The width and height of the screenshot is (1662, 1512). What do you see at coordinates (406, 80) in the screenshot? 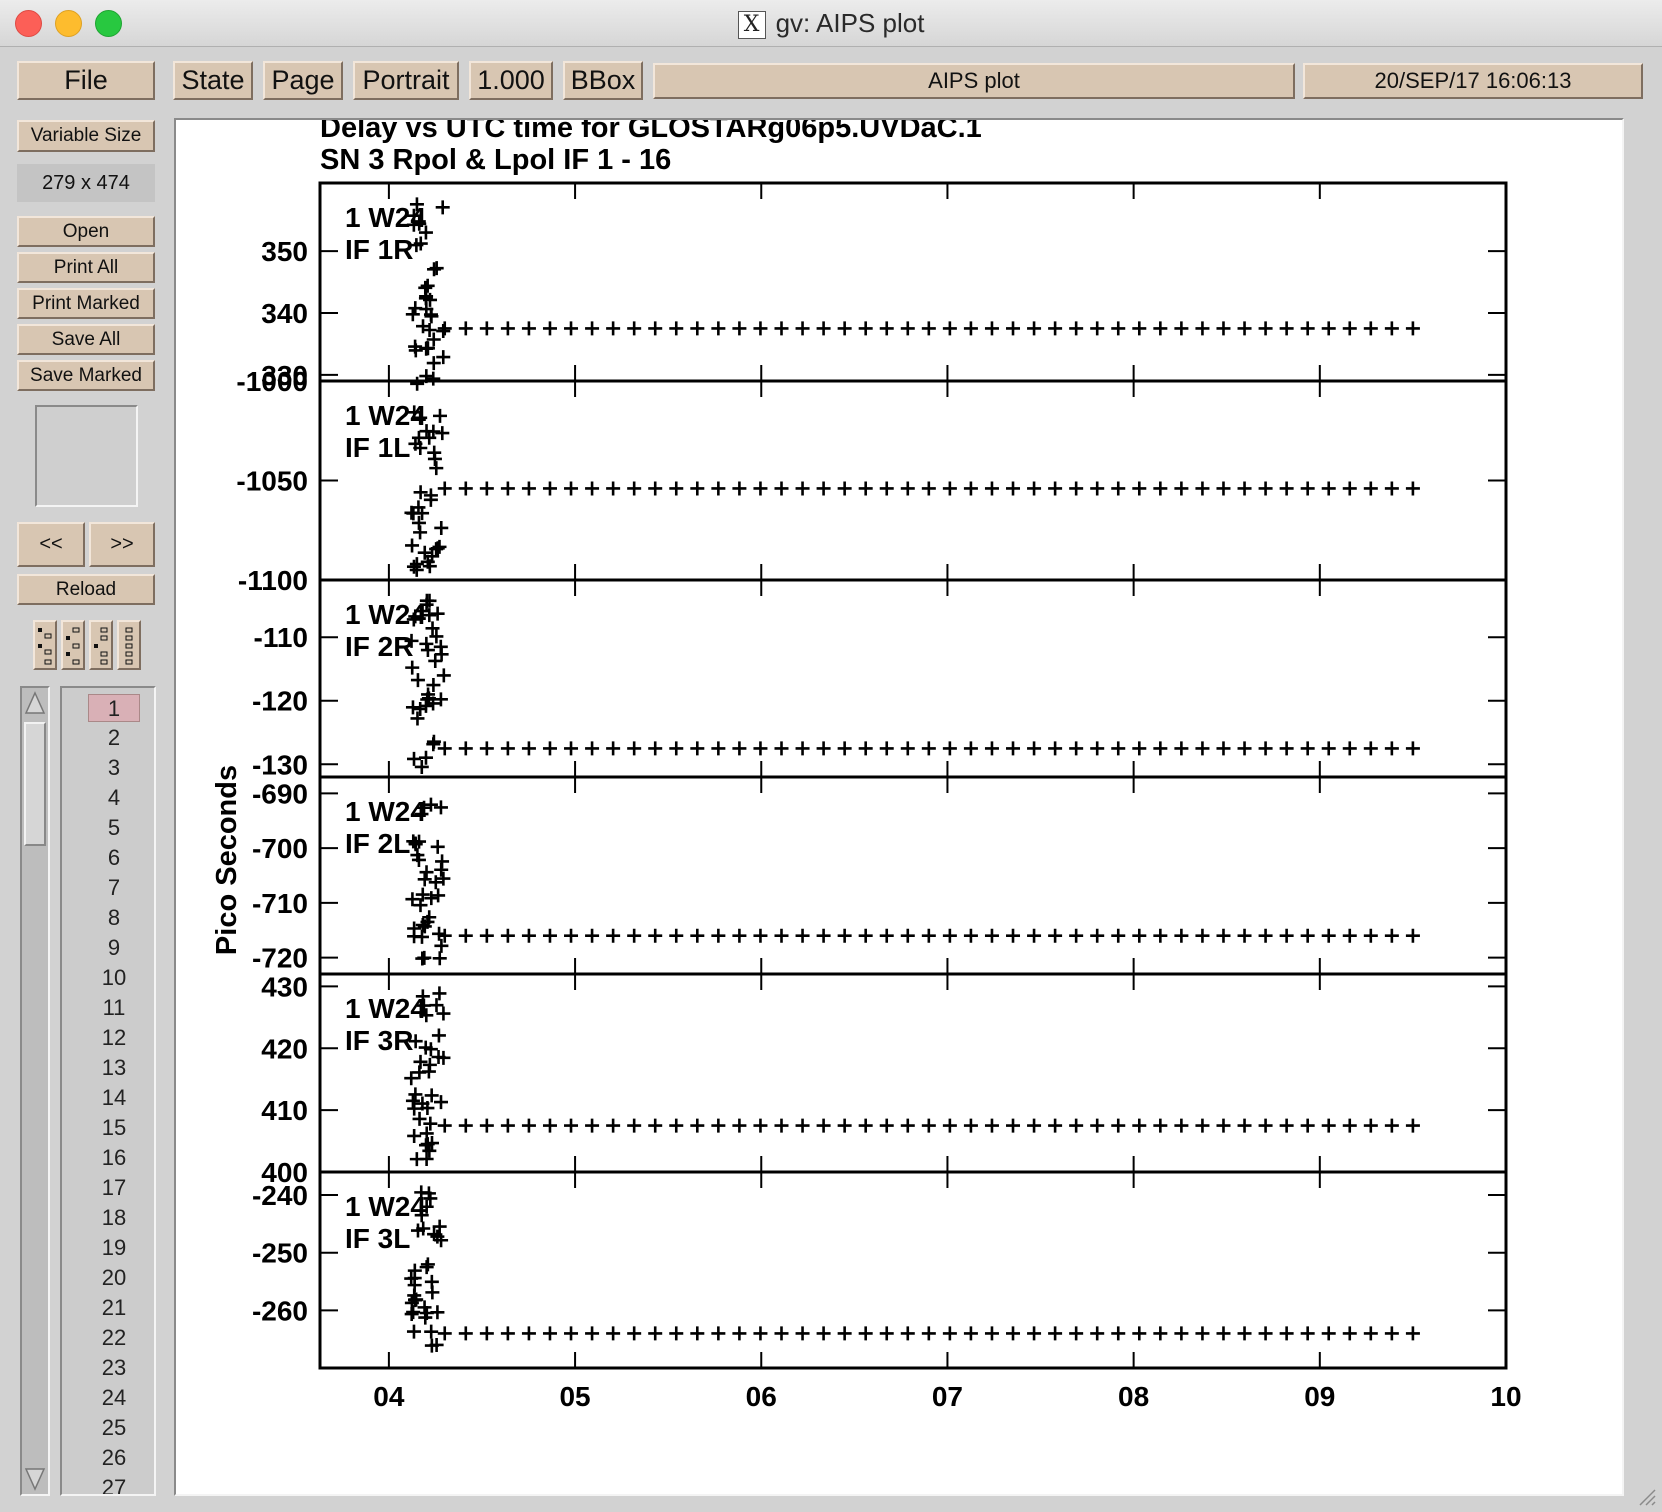
I see `orientation-menu-button: Portrait` at bounding box center [406, 80].